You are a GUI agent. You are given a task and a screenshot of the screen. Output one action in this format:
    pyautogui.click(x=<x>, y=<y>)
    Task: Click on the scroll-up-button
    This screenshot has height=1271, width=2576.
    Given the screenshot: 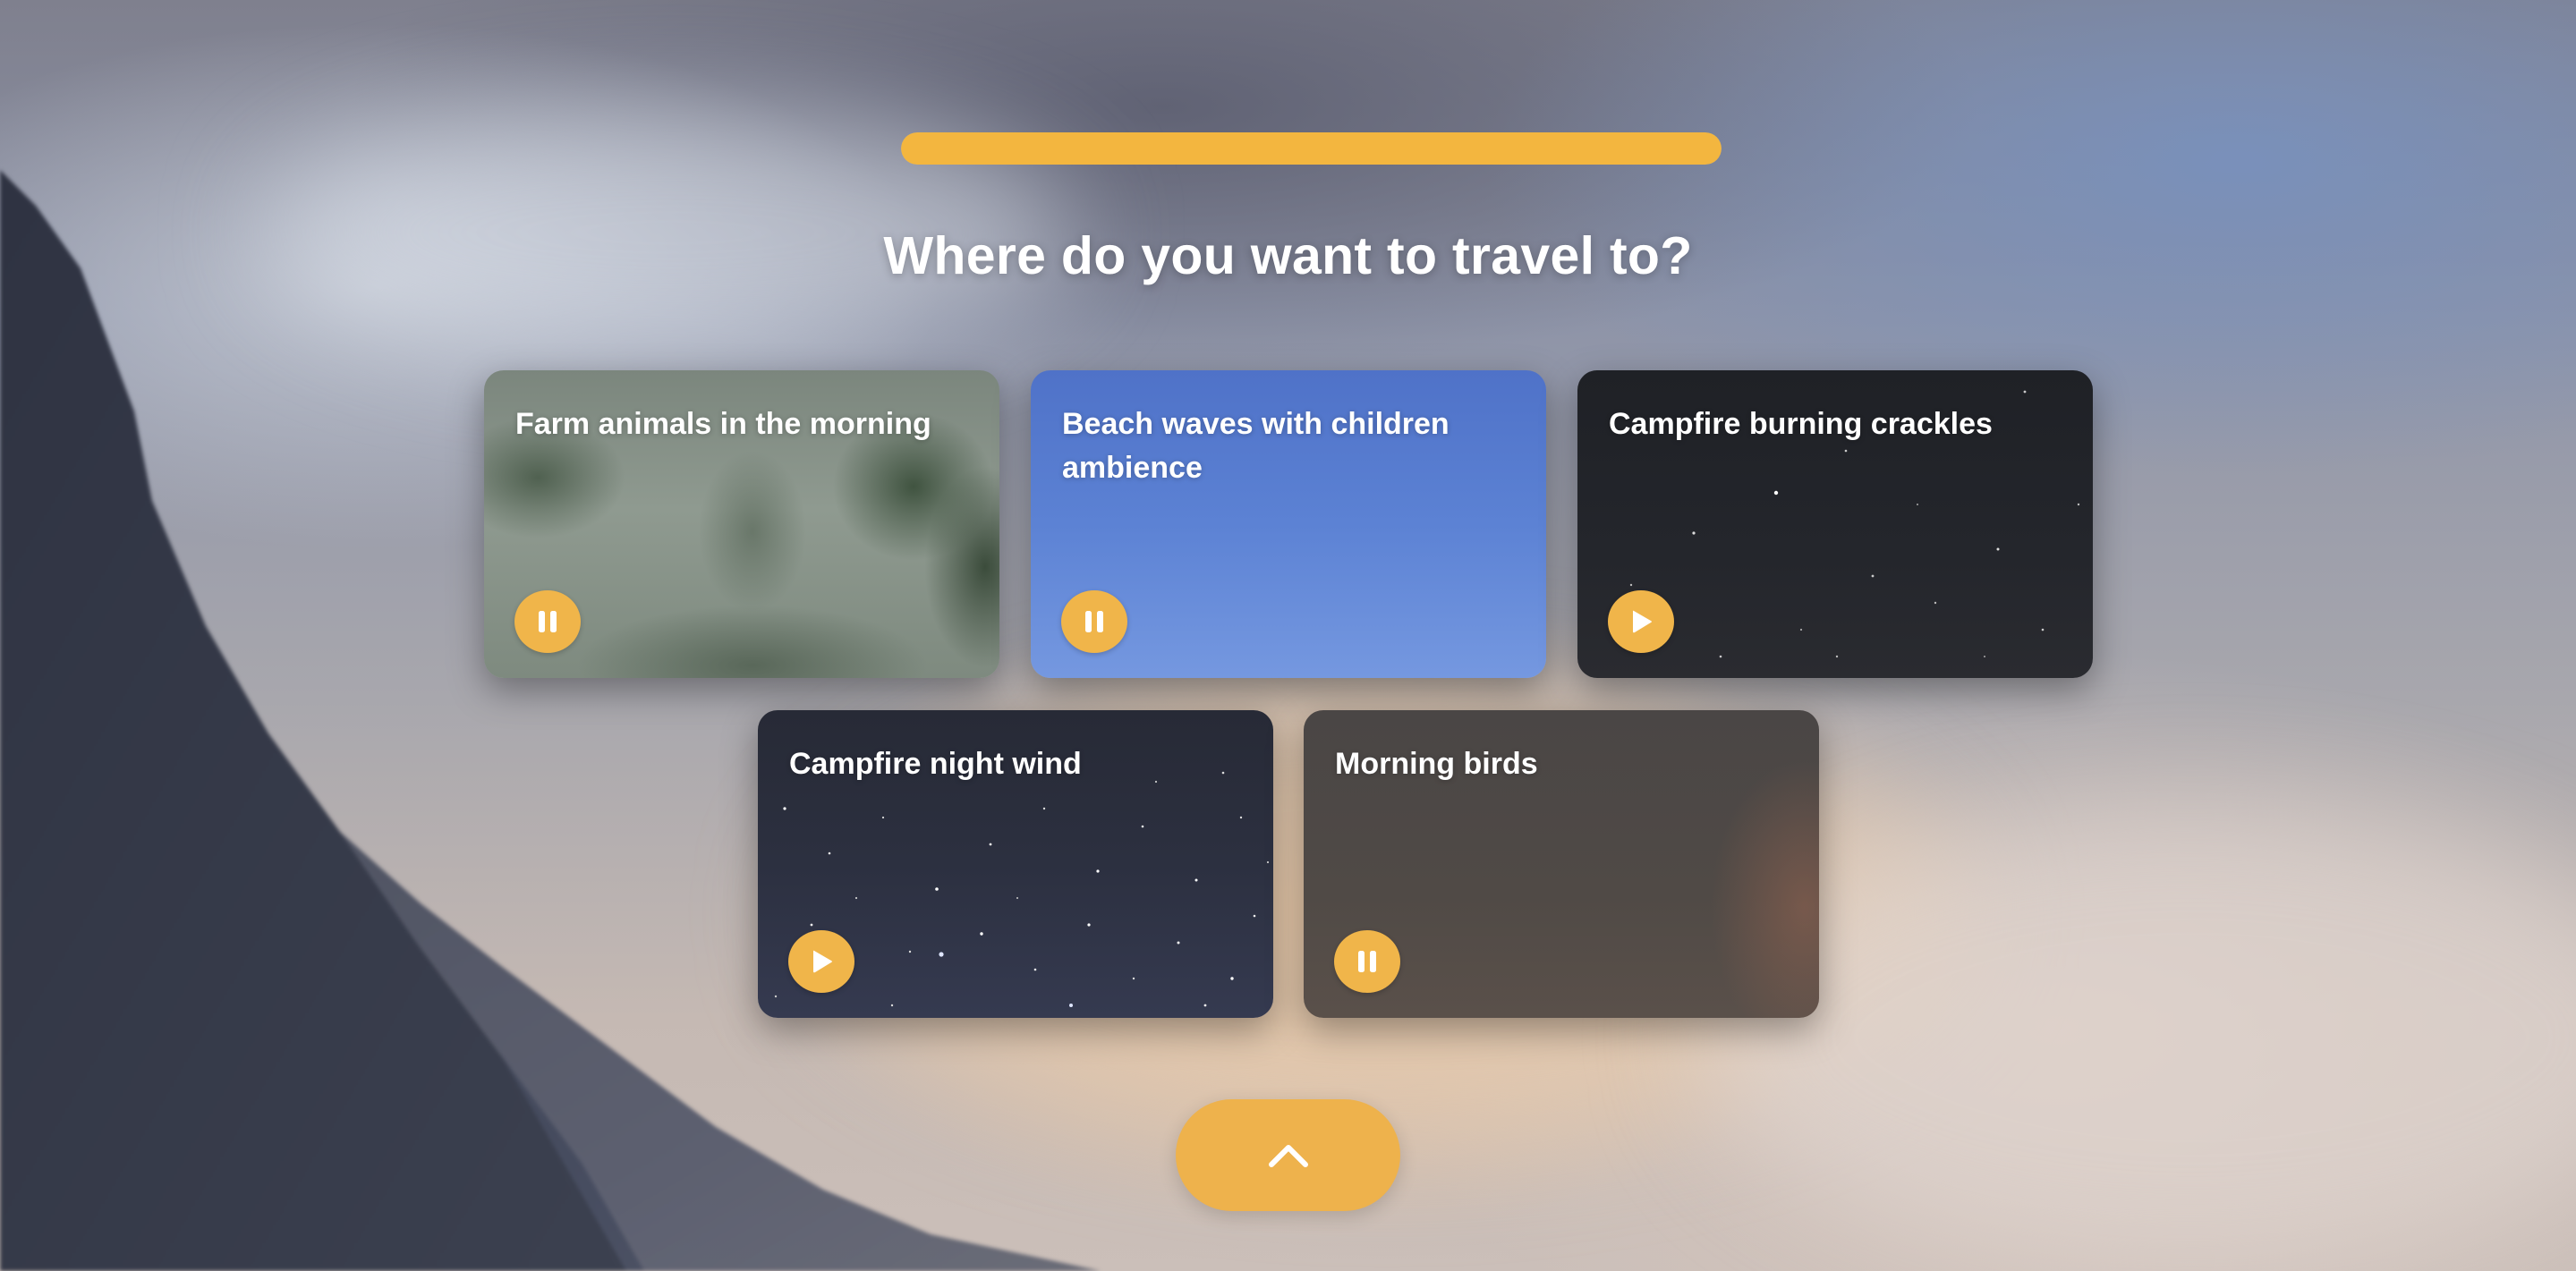 What is the action you would take?
    pyautogui.click(x=1288, y=1155)
    